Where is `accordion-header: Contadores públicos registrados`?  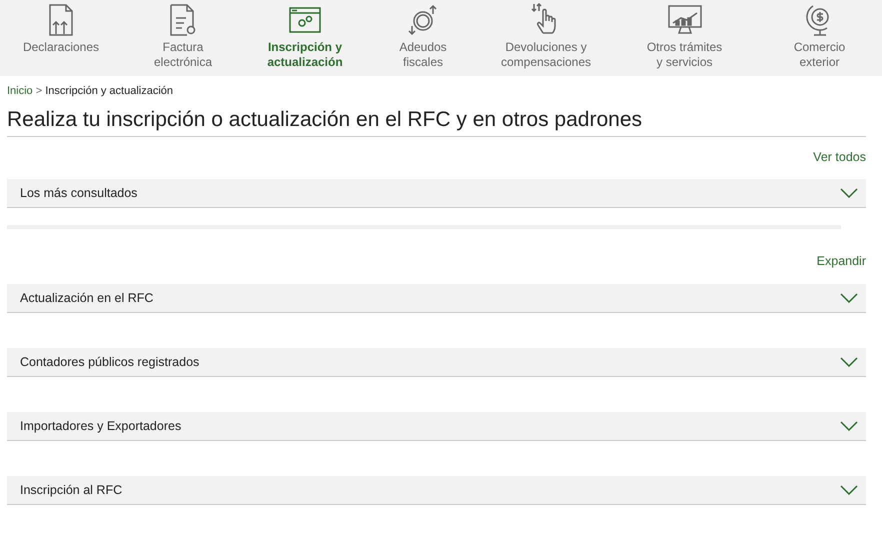 accordion-header: Contadores públicos registrados is located at coordinates (436, 362).